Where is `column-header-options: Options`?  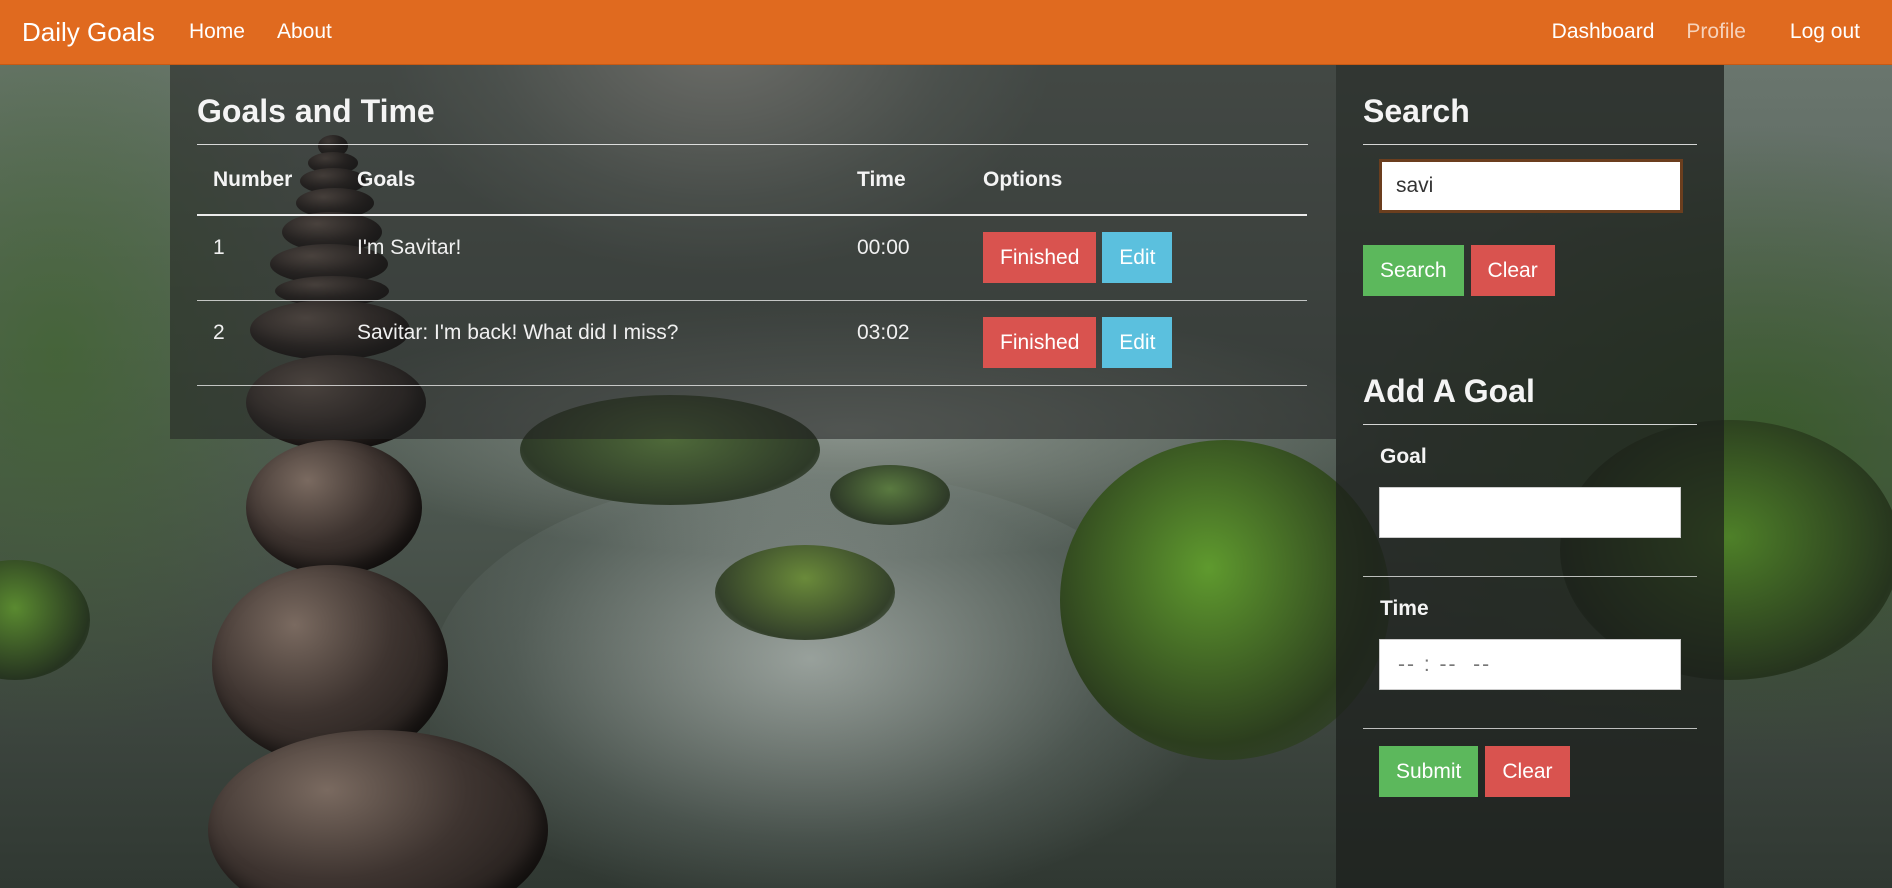 column-header-options: Options is located at coordinates (1145, 180).